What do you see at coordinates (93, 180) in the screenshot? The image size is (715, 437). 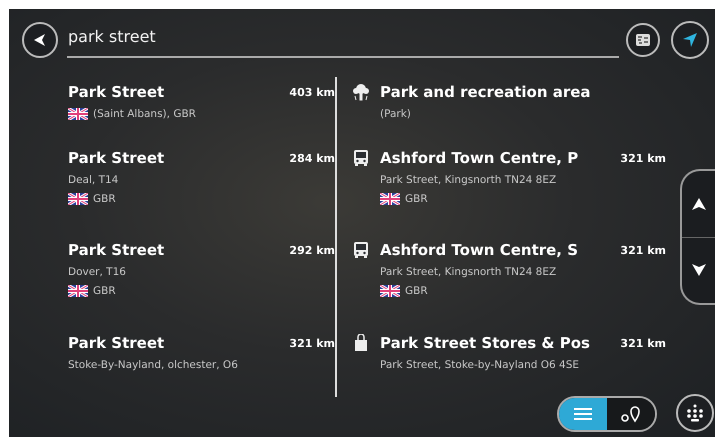 I see `result-detail: Deal, T14` at bounding box center [93, 180].